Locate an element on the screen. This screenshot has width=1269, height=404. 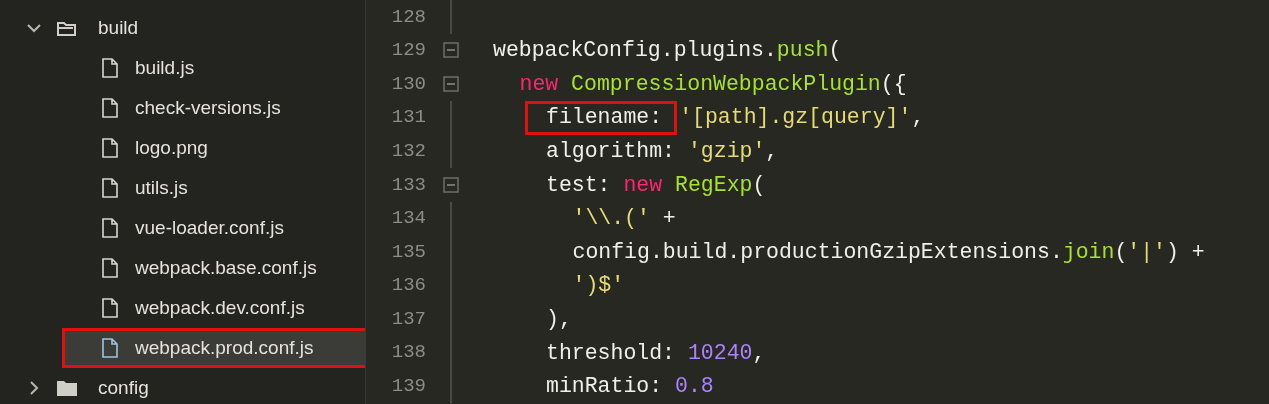
file-row: check-versions.js is located at coordinates (206, 108).